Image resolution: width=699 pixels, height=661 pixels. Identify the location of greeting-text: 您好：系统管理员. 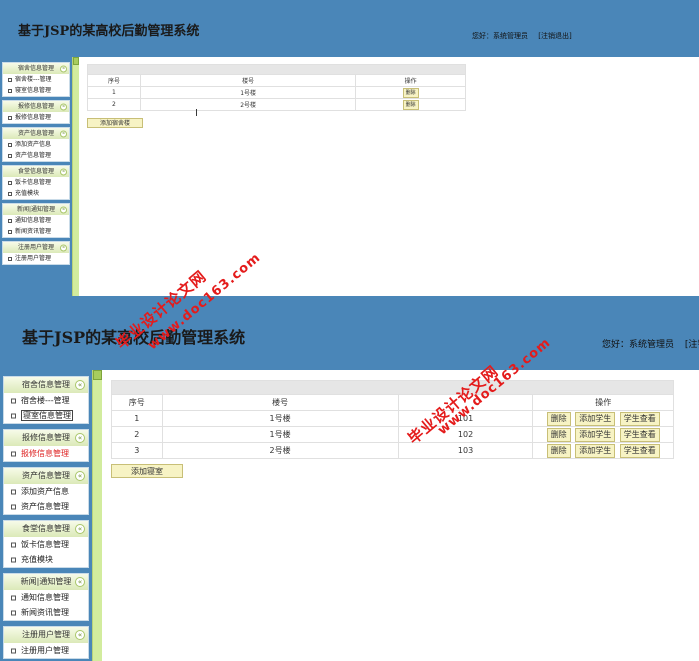
(500, 36).